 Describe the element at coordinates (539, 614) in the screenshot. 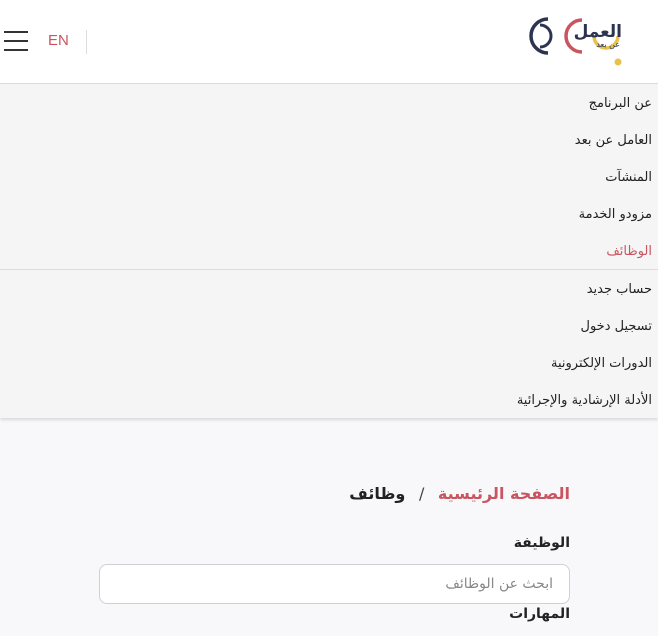

I see `skills-label: المهارات` at that location.